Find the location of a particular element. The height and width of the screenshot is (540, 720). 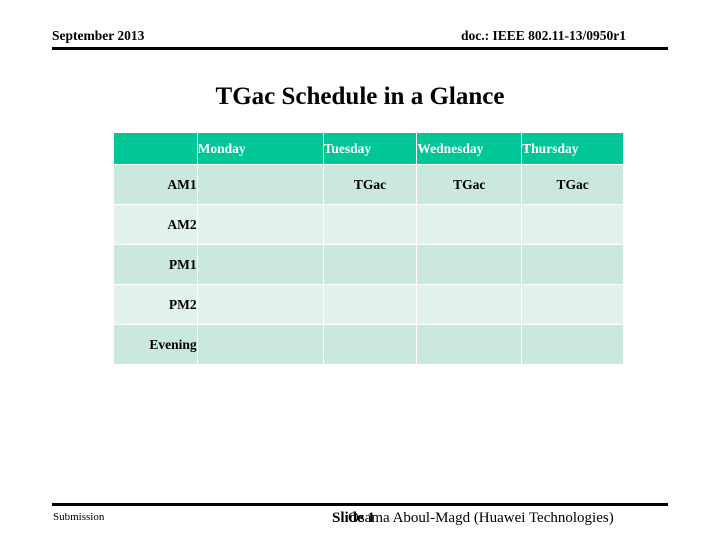

column-header-tuesday: Tuesday is located at coordinates (370, 148).